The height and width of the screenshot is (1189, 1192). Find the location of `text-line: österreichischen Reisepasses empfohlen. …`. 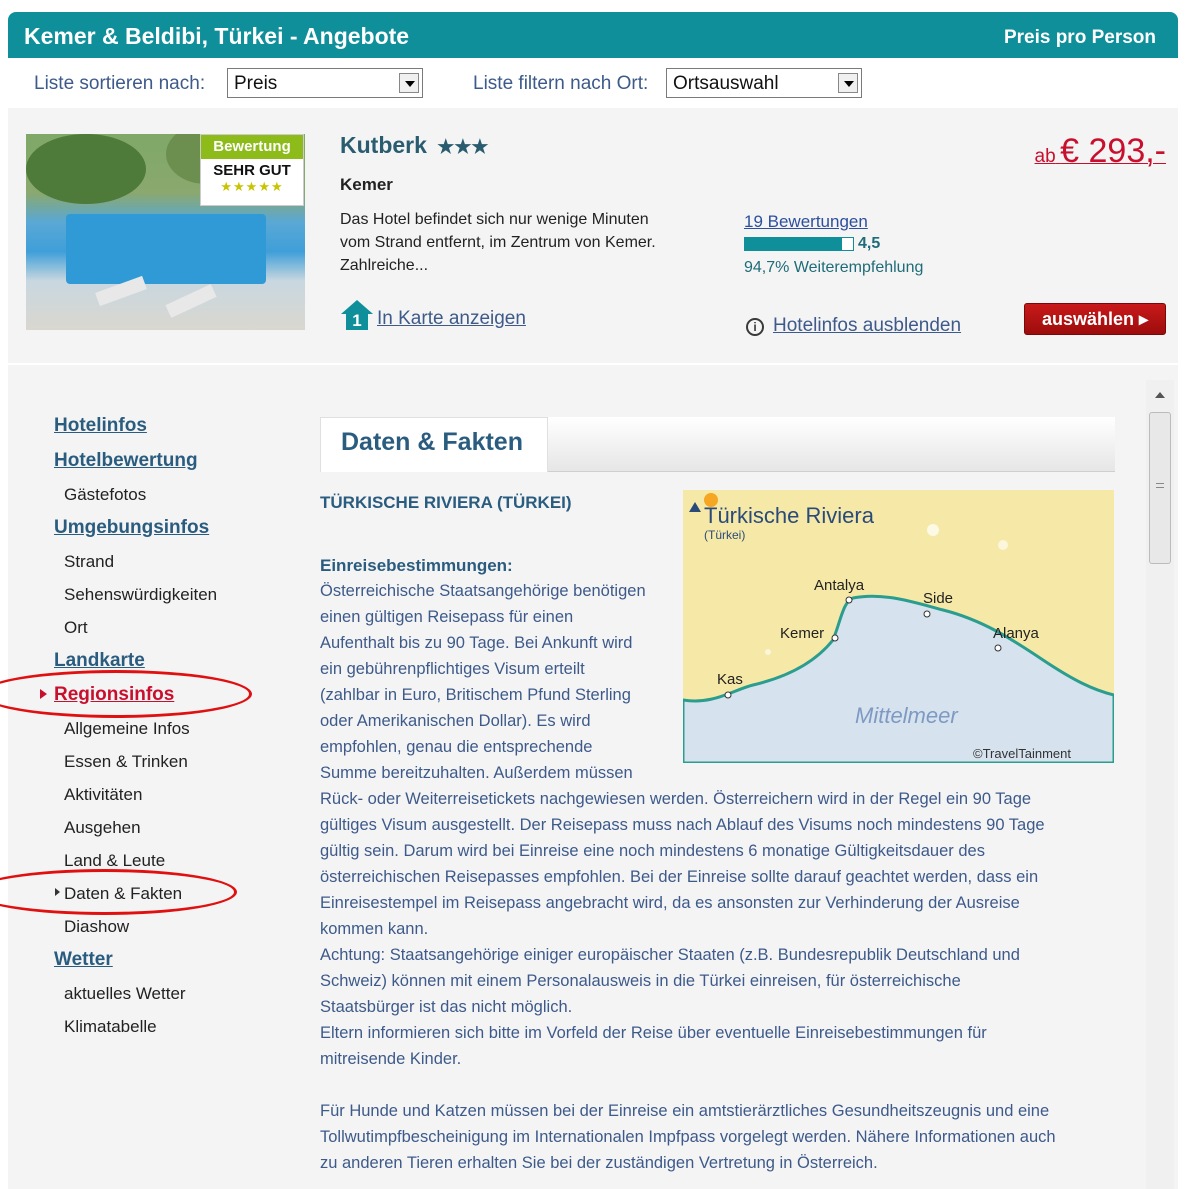

text-line: österreichischen Reisepasses empfohlen. … is located at coordinates (679, 877).